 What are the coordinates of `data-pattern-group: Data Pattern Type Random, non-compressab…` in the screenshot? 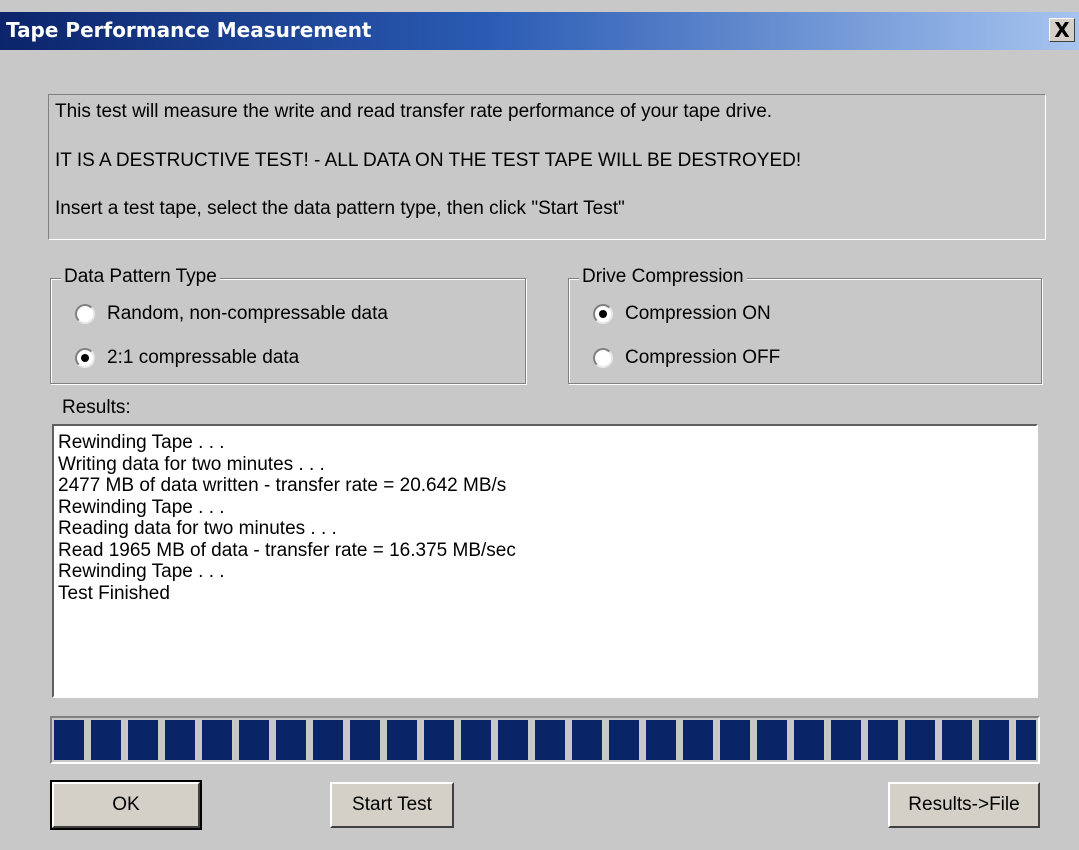 It's located at (288, 325).